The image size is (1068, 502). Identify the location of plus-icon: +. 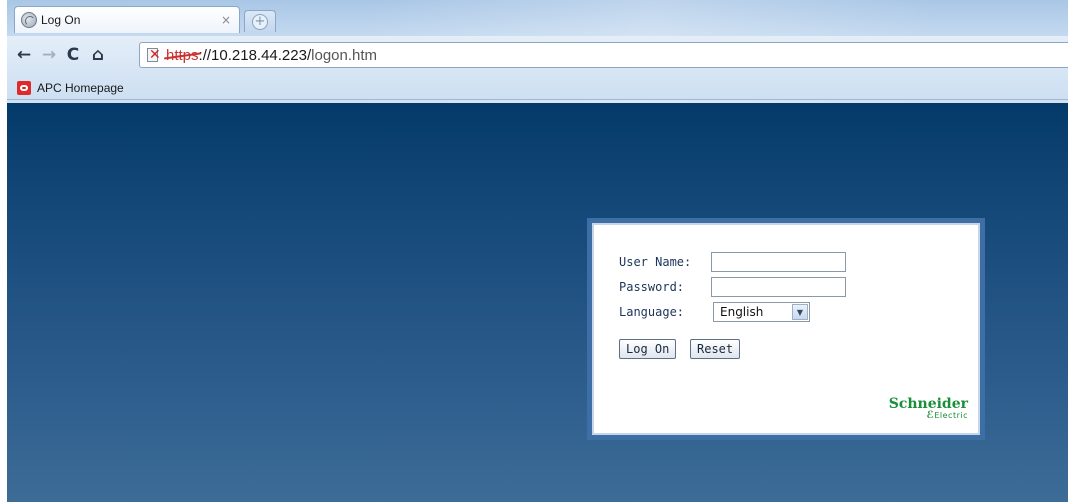
(260, 21).